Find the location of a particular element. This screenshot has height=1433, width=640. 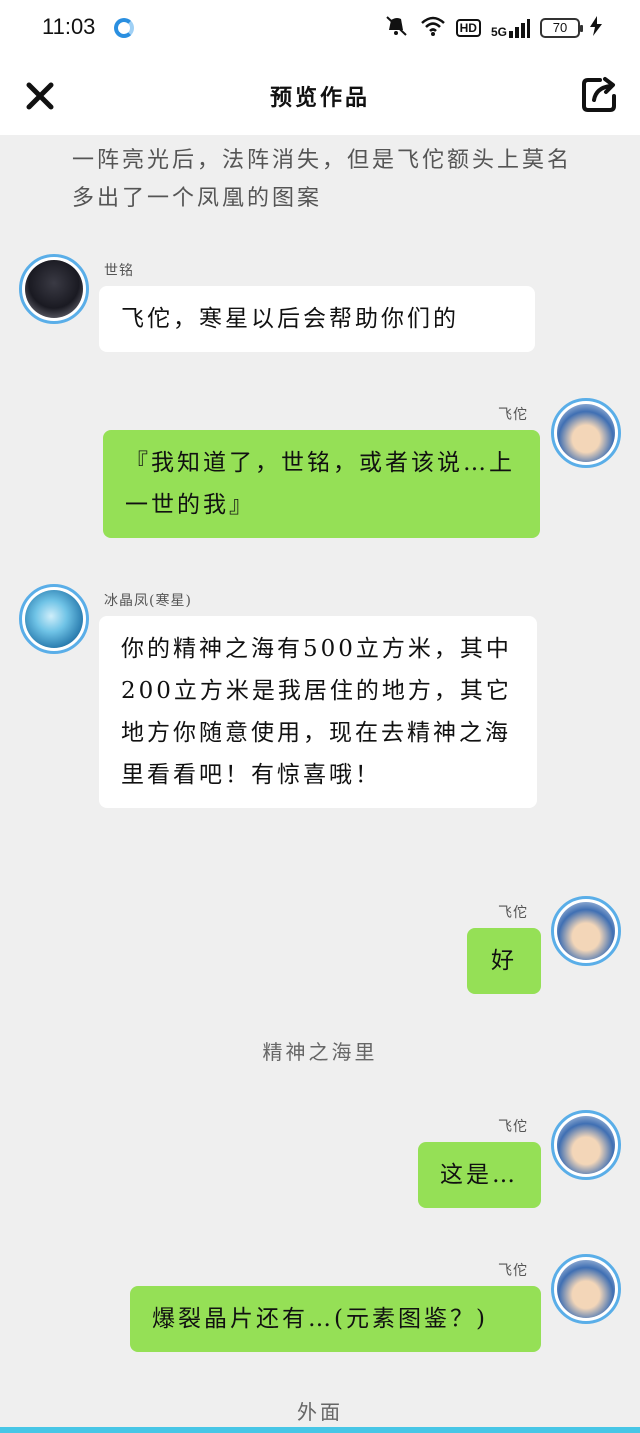

share-icon is located at coordinates (599, 94).